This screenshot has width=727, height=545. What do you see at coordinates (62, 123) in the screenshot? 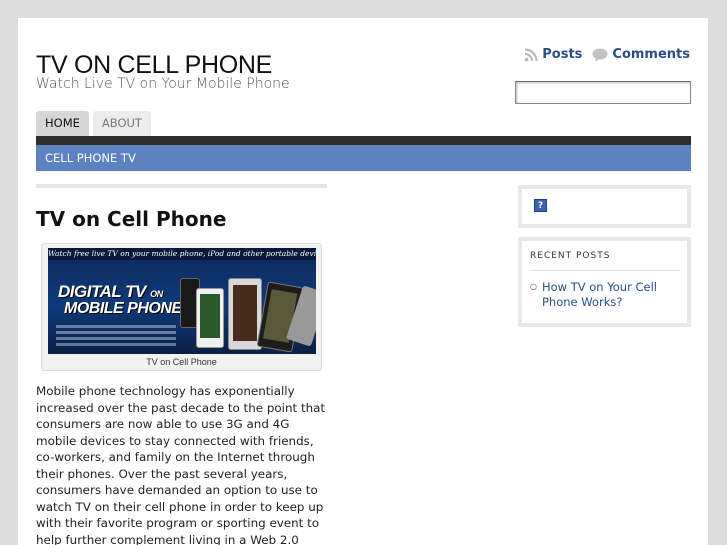
I see `tab-home: HOME` at bounding box center [62, 123].